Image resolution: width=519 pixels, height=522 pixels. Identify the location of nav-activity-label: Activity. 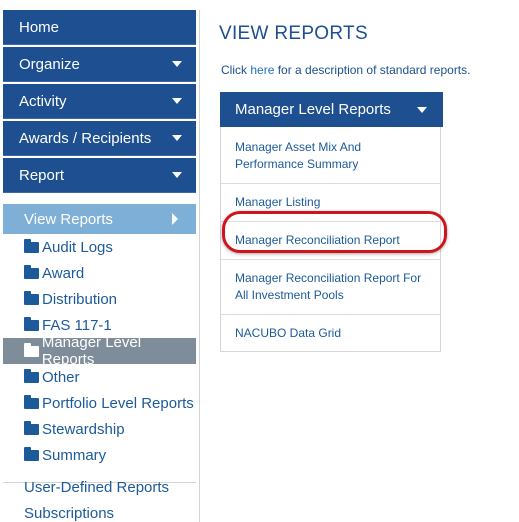
(43, 101).